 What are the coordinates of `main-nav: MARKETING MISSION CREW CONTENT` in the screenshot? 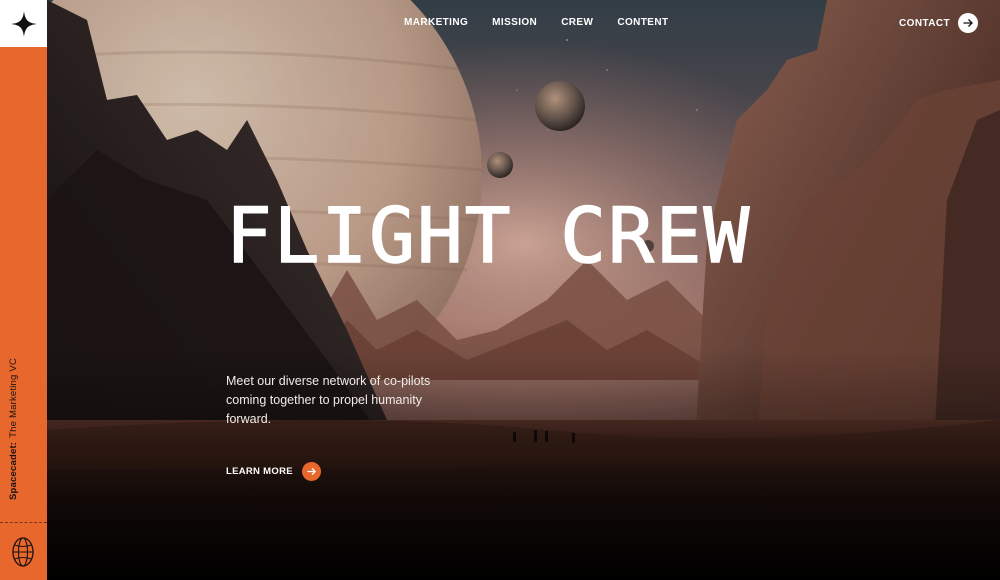 It's located at (536, 22).